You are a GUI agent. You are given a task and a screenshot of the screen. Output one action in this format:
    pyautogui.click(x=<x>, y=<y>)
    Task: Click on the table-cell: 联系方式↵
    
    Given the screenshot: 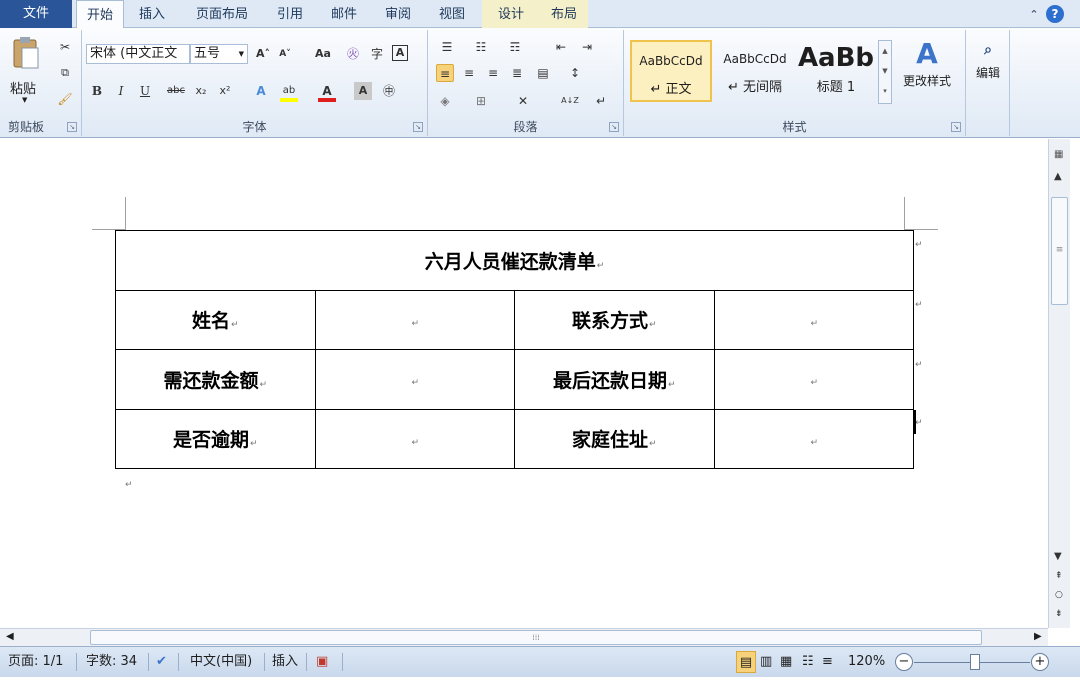 What is the action you would take?
    pyautogui.click(x=614, y=319)
    